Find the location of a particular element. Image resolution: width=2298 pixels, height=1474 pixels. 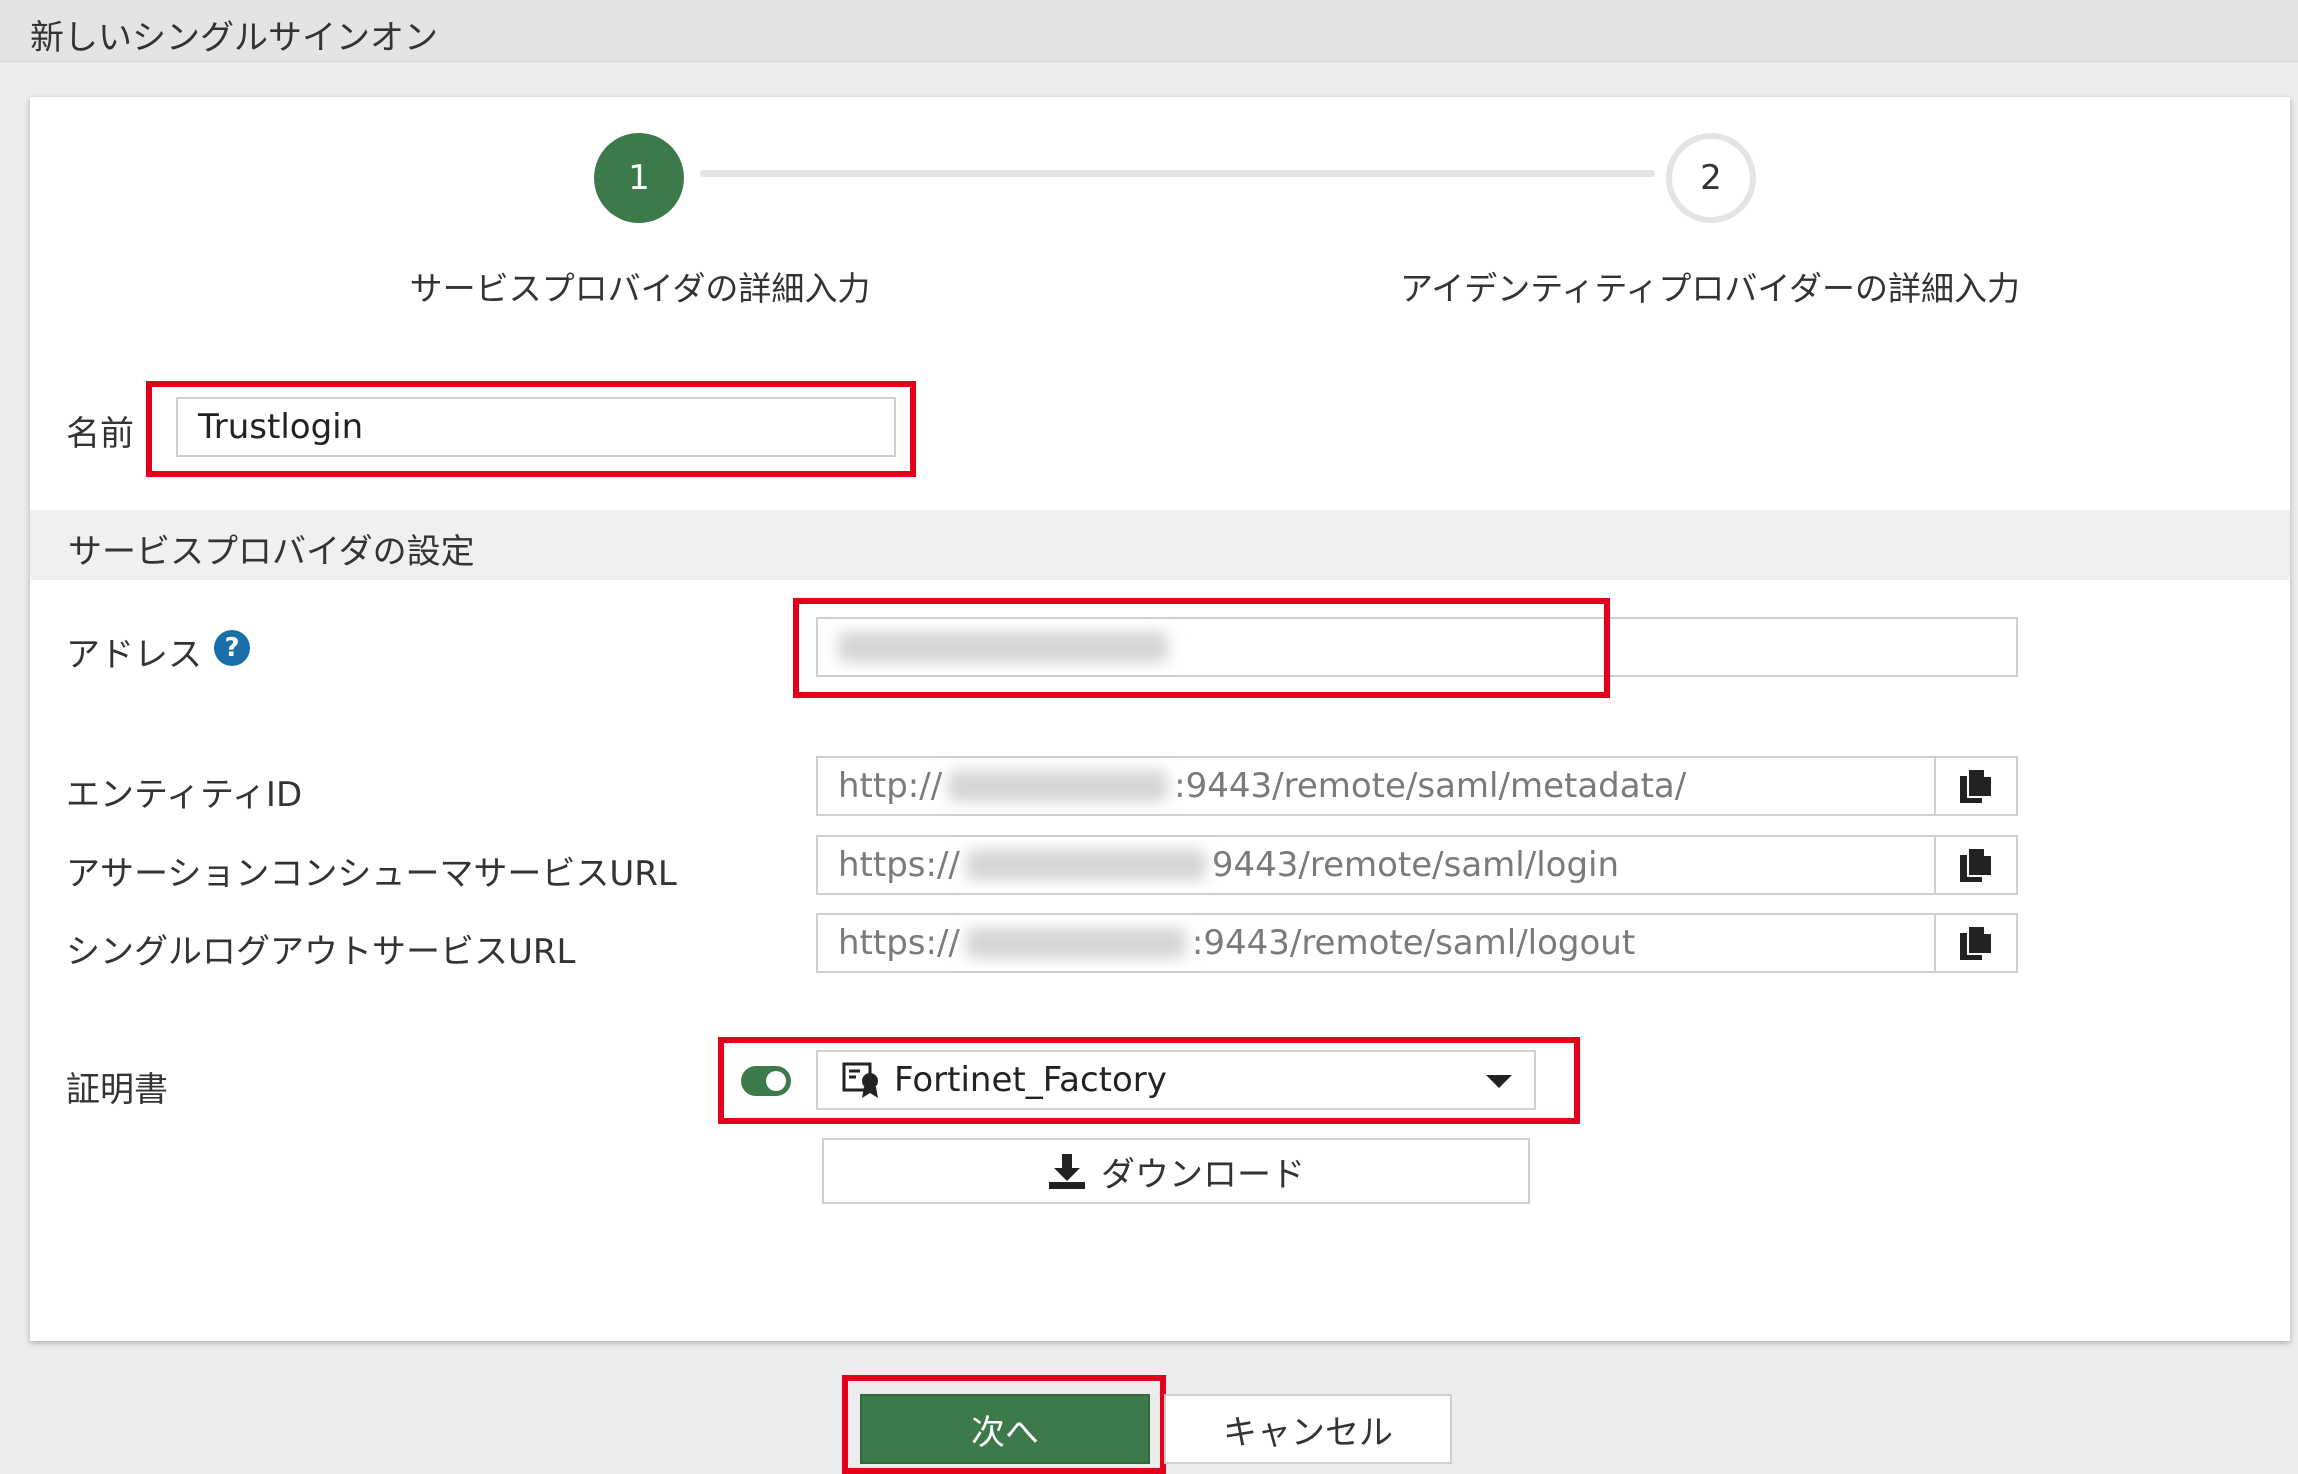

step-2-indicator: 2 is located at coordinates (1711, 178).